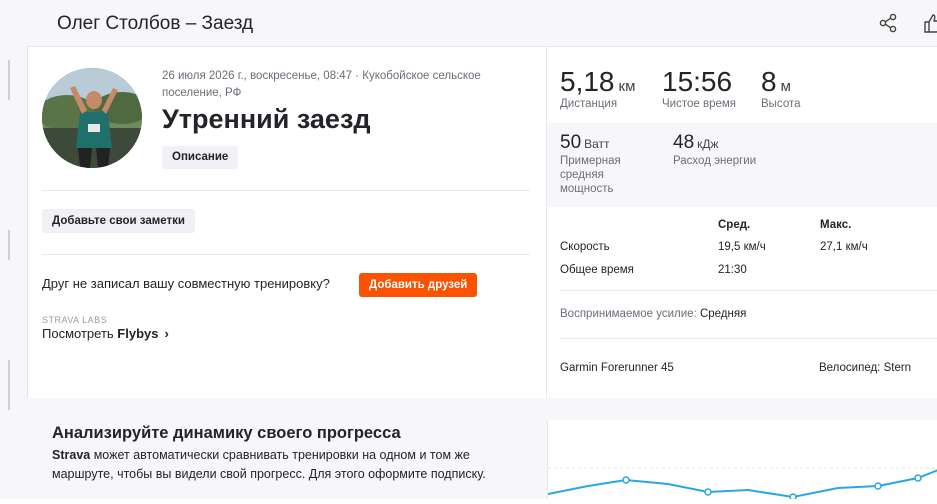 This screenshot has height=504, width=937. What do you see at coordinates (734, 225) in the screenshot?
I see `column-avg: Сред.` at bounding box center [734, 225].